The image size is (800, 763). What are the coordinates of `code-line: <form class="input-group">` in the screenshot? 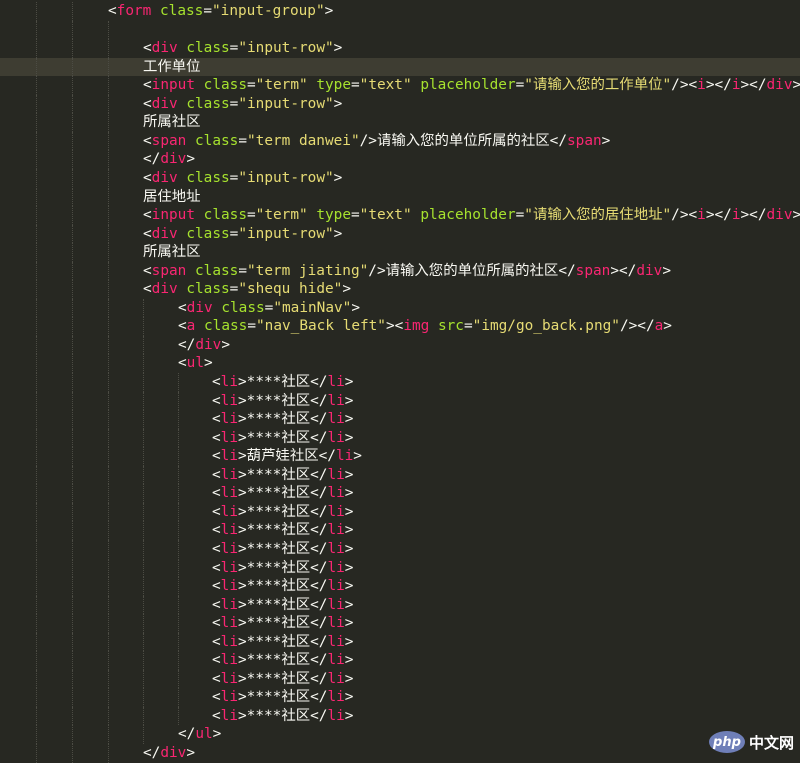 It's located at (400, 11).